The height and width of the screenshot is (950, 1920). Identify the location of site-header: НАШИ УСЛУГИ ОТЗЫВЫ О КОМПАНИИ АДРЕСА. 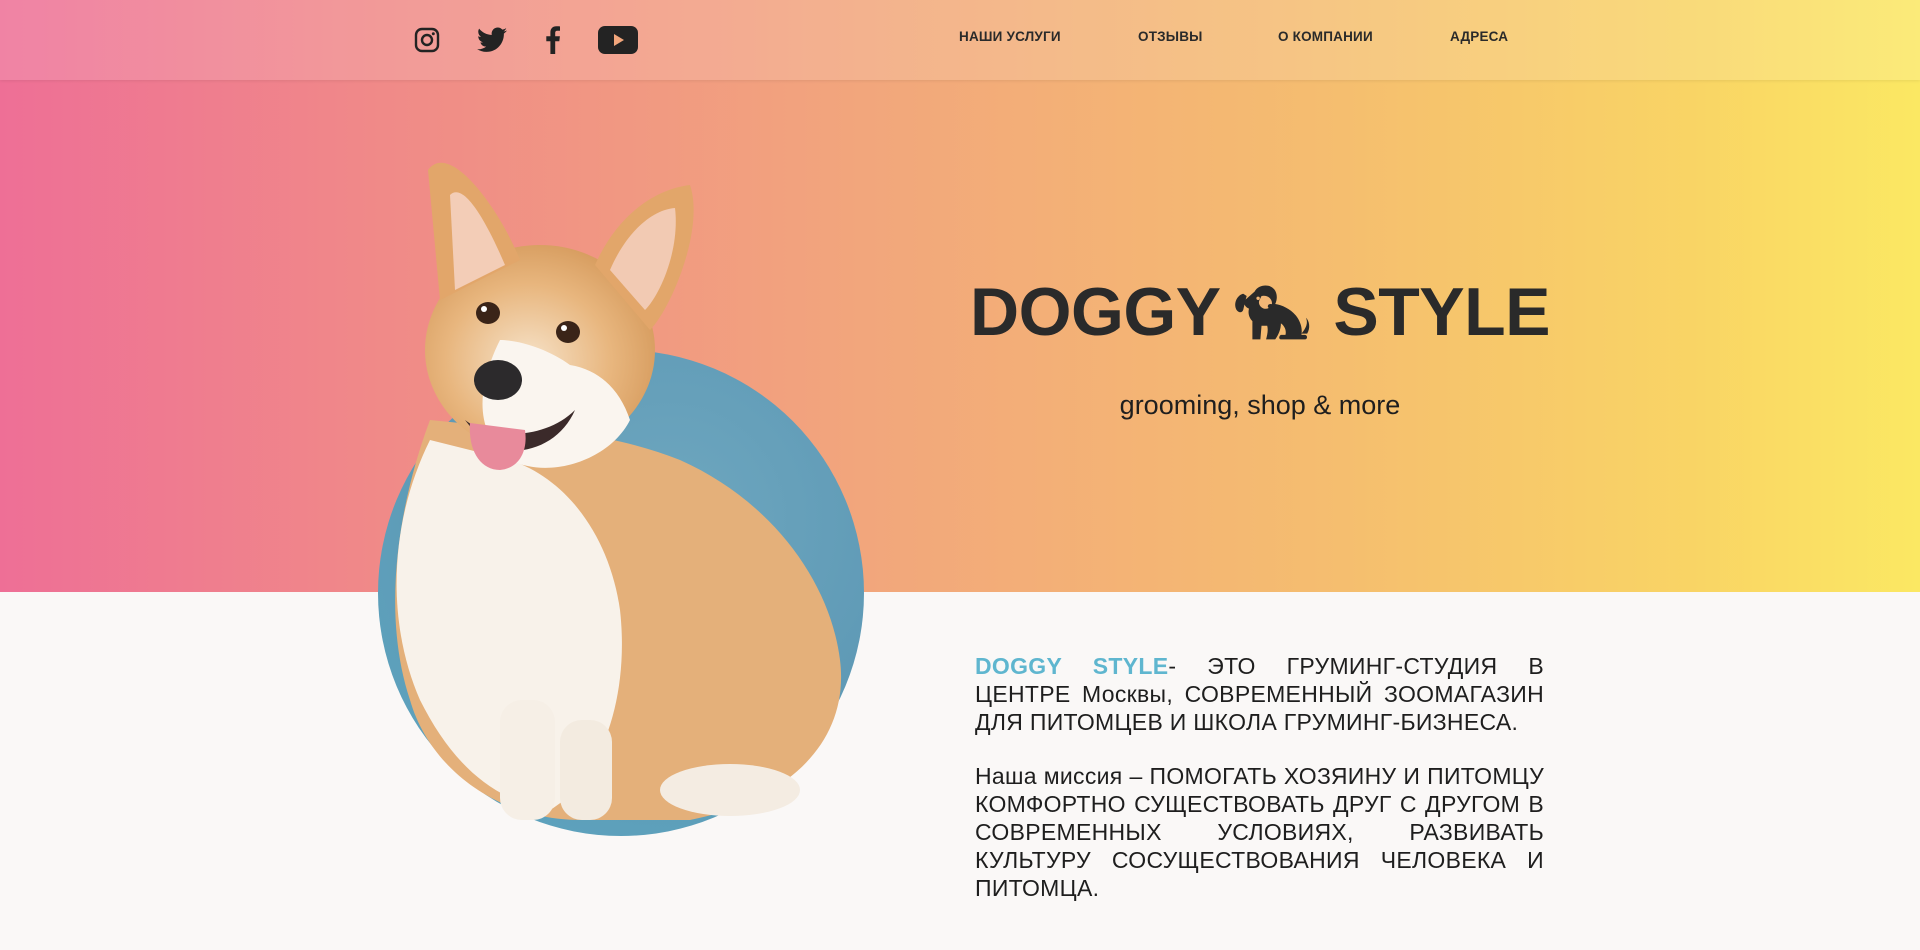
(960, 40).